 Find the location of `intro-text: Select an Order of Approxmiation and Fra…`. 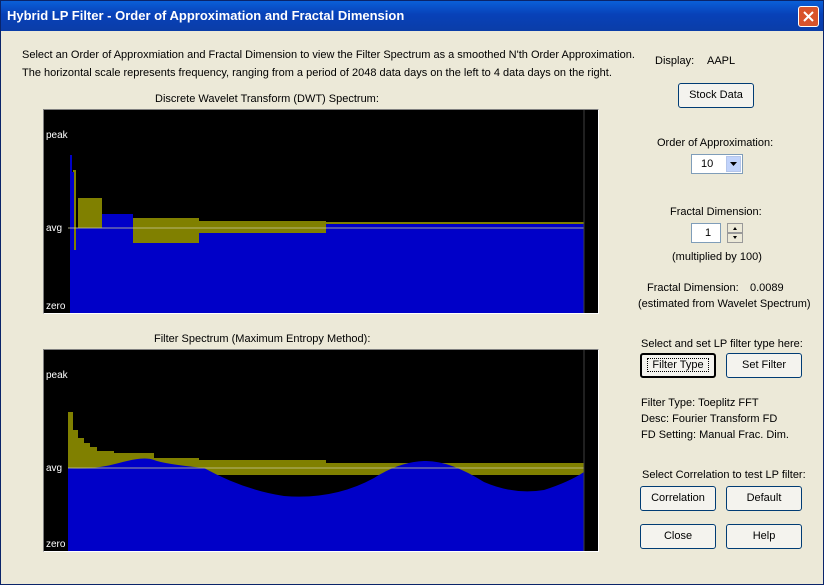

intro-text: Select an Order of Approxmiation and Fra… is located at coordinates (328, 64).